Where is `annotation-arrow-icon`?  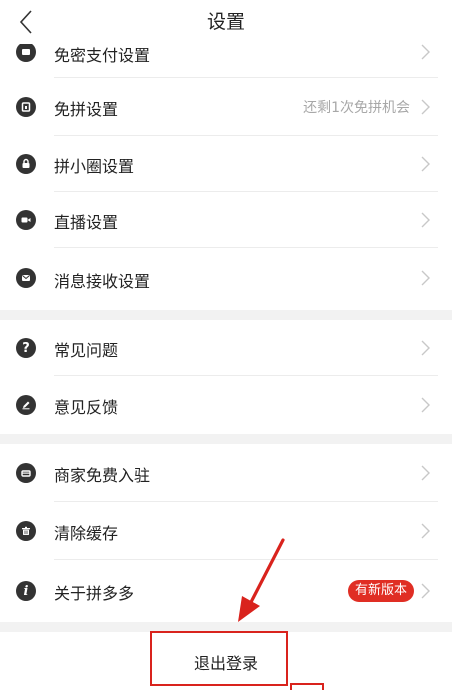
annotation-arrow-icon is located at coordinates (261, 580).